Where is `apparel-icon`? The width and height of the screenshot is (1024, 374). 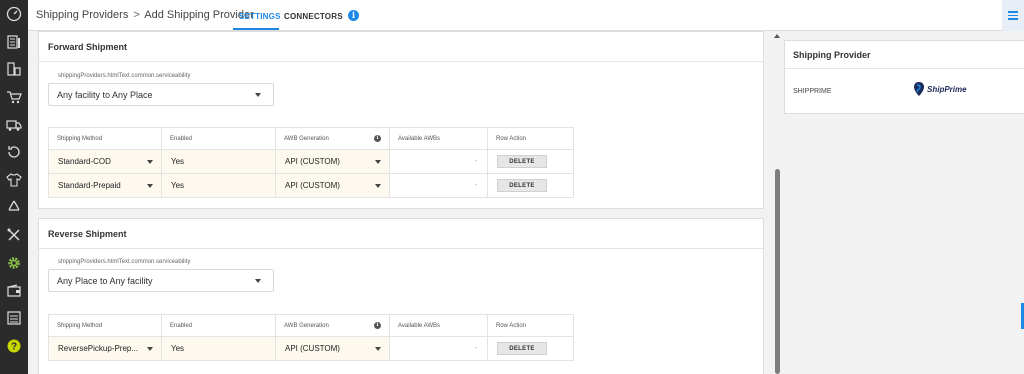
apparel-icon is located at coordinates (14, 180).